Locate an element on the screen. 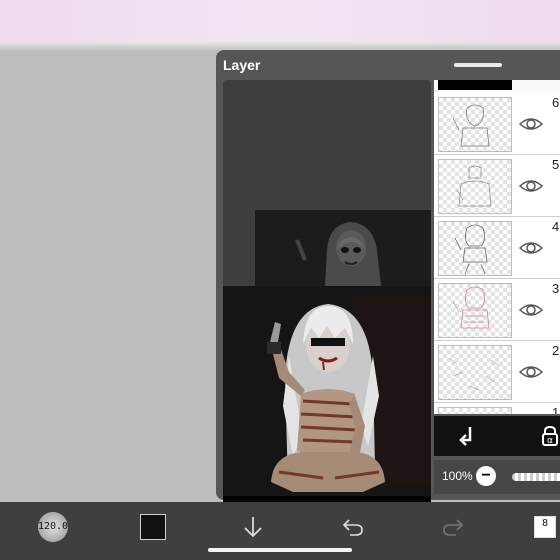 The width and height of the screenshot is (560, 560). system-bar is located at coordinates (280, 556).